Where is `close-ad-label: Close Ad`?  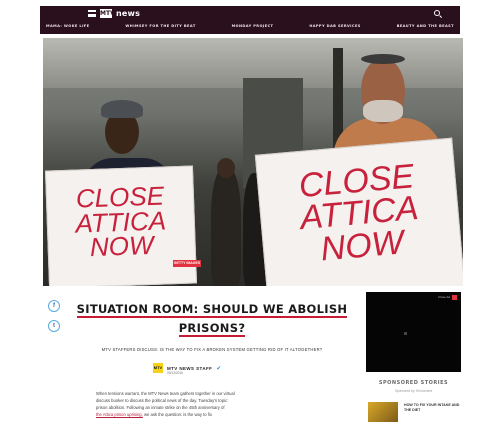
close-ad-label: Close Ad is located at coordinates (444, 297).